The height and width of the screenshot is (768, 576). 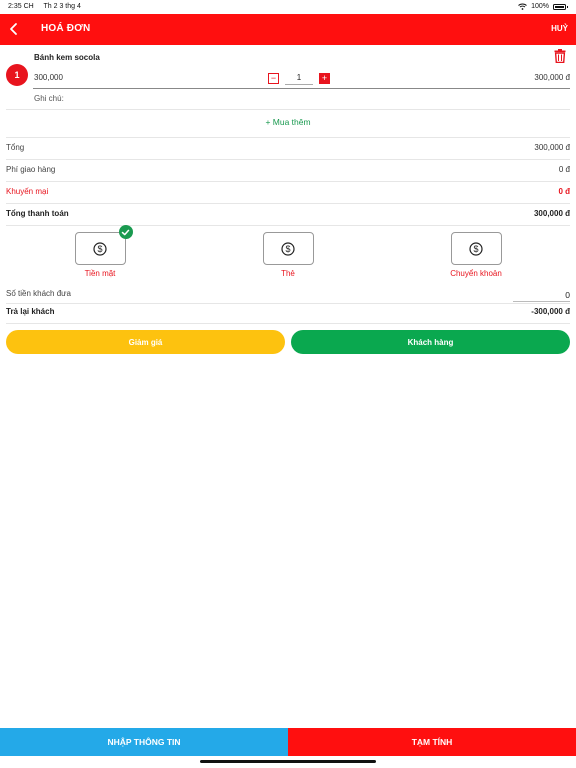 I want to click on payment-method-label: Tiền mặt, so click(x=100, y=273).